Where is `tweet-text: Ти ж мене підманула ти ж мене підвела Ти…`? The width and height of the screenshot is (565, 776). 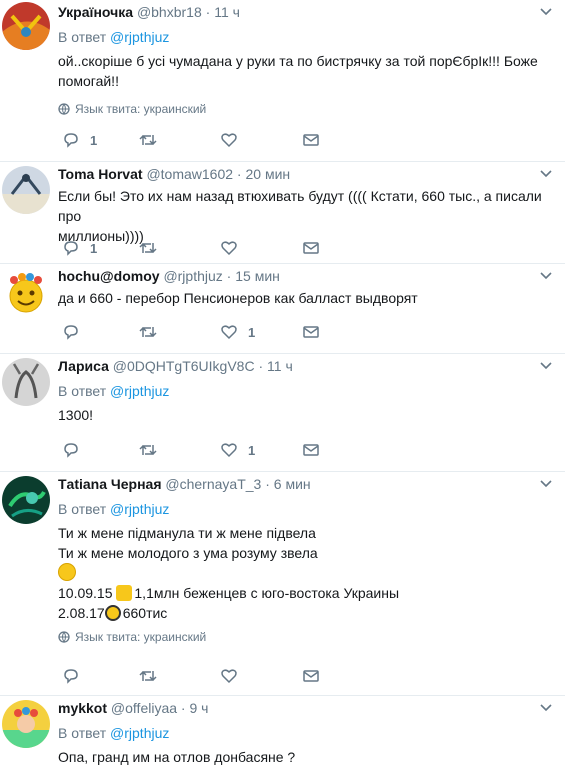 tweet-text: Ти ж мене підманула ти ж мене підвела Ти… is located at coordinates (229, 573).